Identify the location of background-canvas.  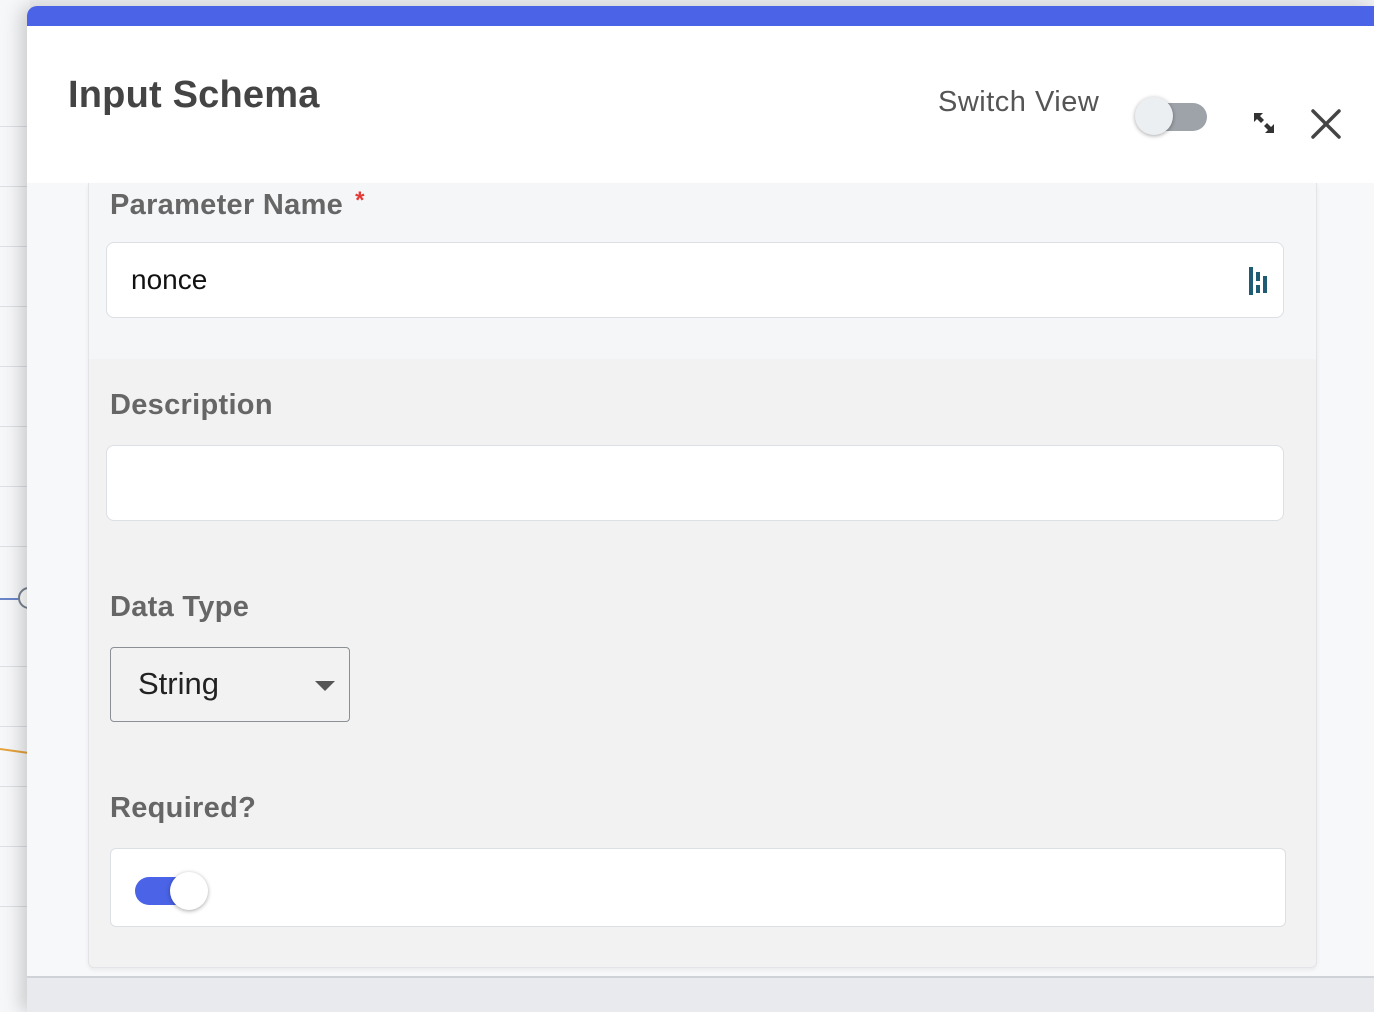
(15, 506).